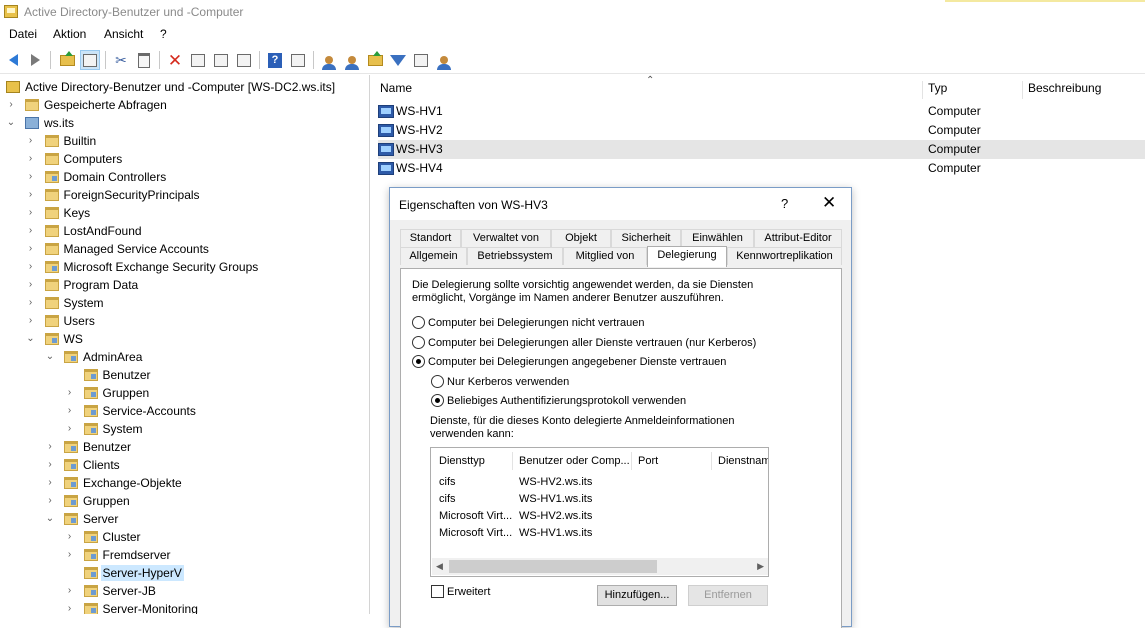 The width and height of the screenshot is (1145, 628). What do you see at coordinates (508, 382) in the screenshot?
I see `radio-kerberos-only-label: Nur Kerberos verwenden` at bounding box center [508, 382].